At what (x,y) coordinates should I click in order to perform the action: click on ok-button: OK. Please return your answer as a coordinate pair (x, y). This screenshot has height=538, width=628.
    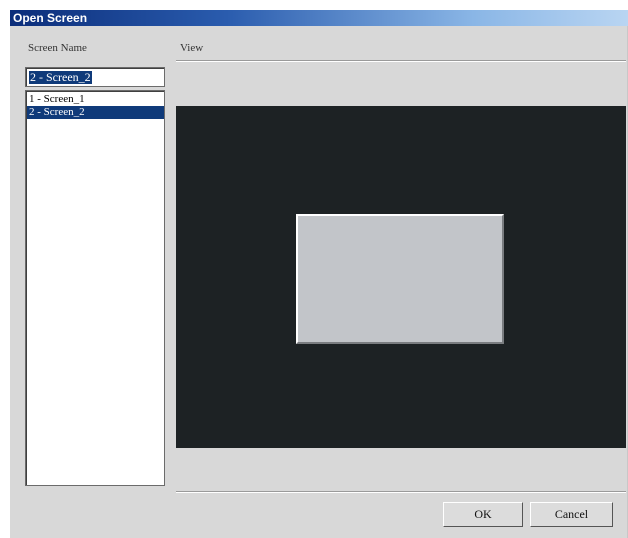
    Looking at the image, I should click on (483, 514).